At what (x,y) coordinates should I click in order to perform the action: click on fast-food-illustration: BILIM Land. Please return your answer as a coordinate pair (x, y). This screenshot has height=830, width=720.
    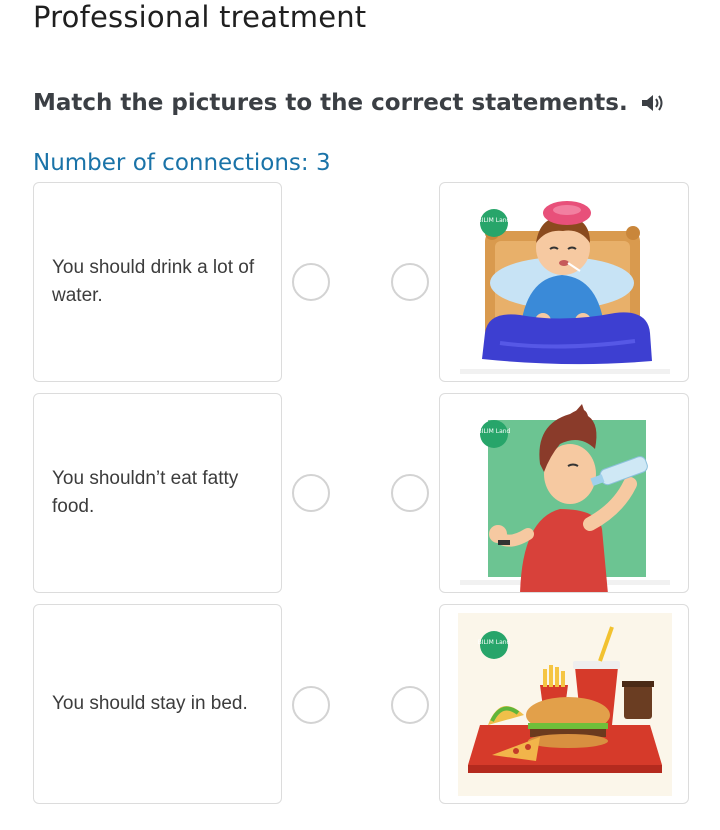
    Looking at the image, I should click on (565, 704).